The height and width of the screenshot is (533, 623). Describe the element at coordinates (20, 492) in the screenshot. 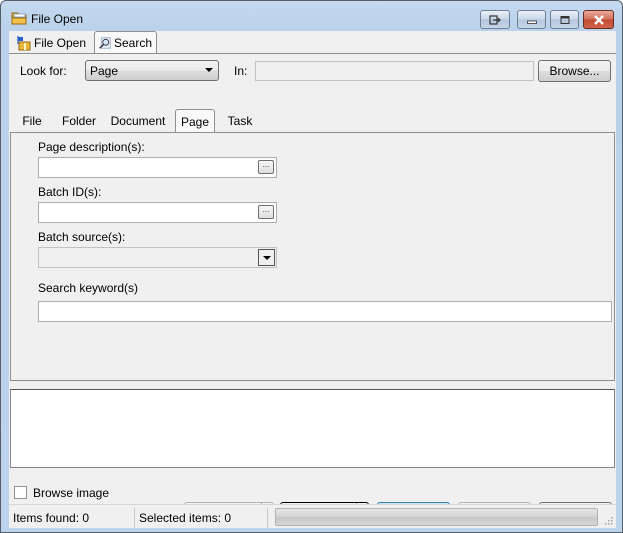

I see `browse-image-checkbox` at that location.